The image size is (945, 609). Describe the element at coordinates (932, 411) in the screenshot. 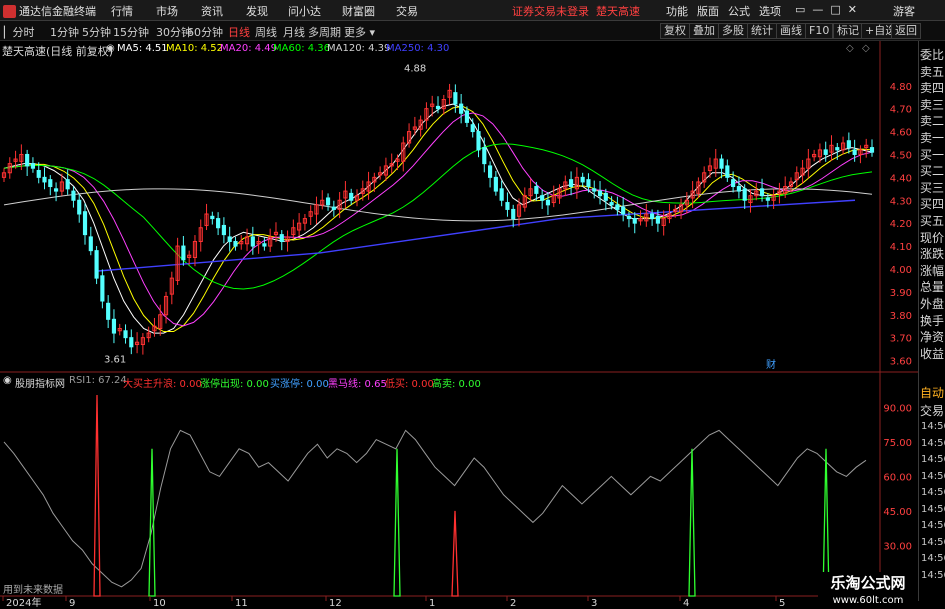

I see `panel-tab-1: 交易` at that location.